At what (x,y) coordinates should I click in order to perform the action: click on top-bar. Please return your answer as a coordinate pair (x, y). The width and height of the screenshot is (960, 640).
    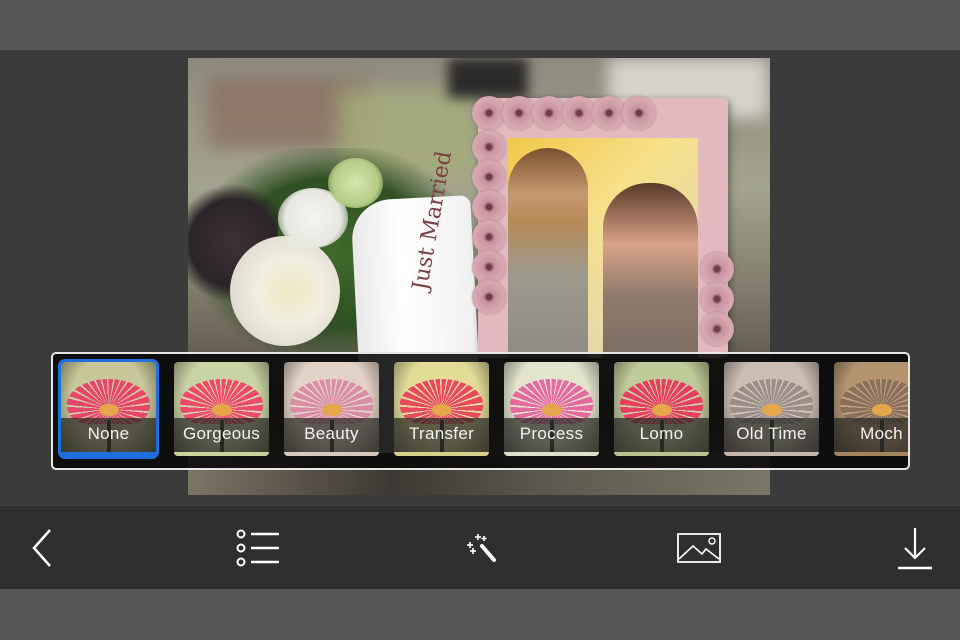
    Looking at the image, I should click on (480, 25).